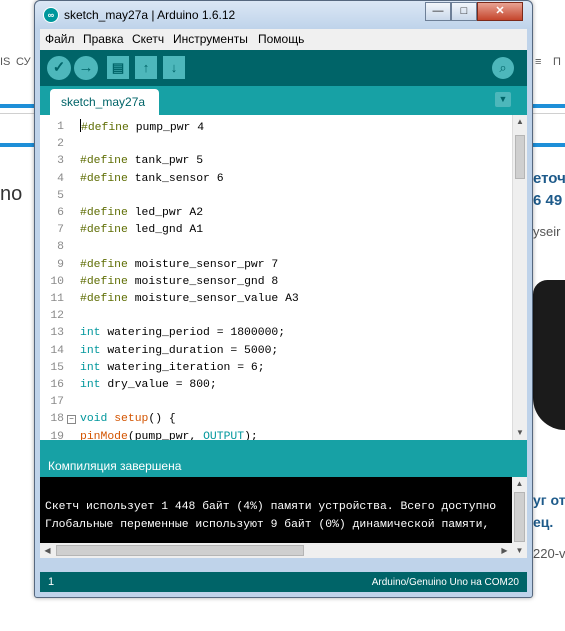 The width and height of the screenshot is (565, 631). I want to click on line-number: 6, so click(60, 213).